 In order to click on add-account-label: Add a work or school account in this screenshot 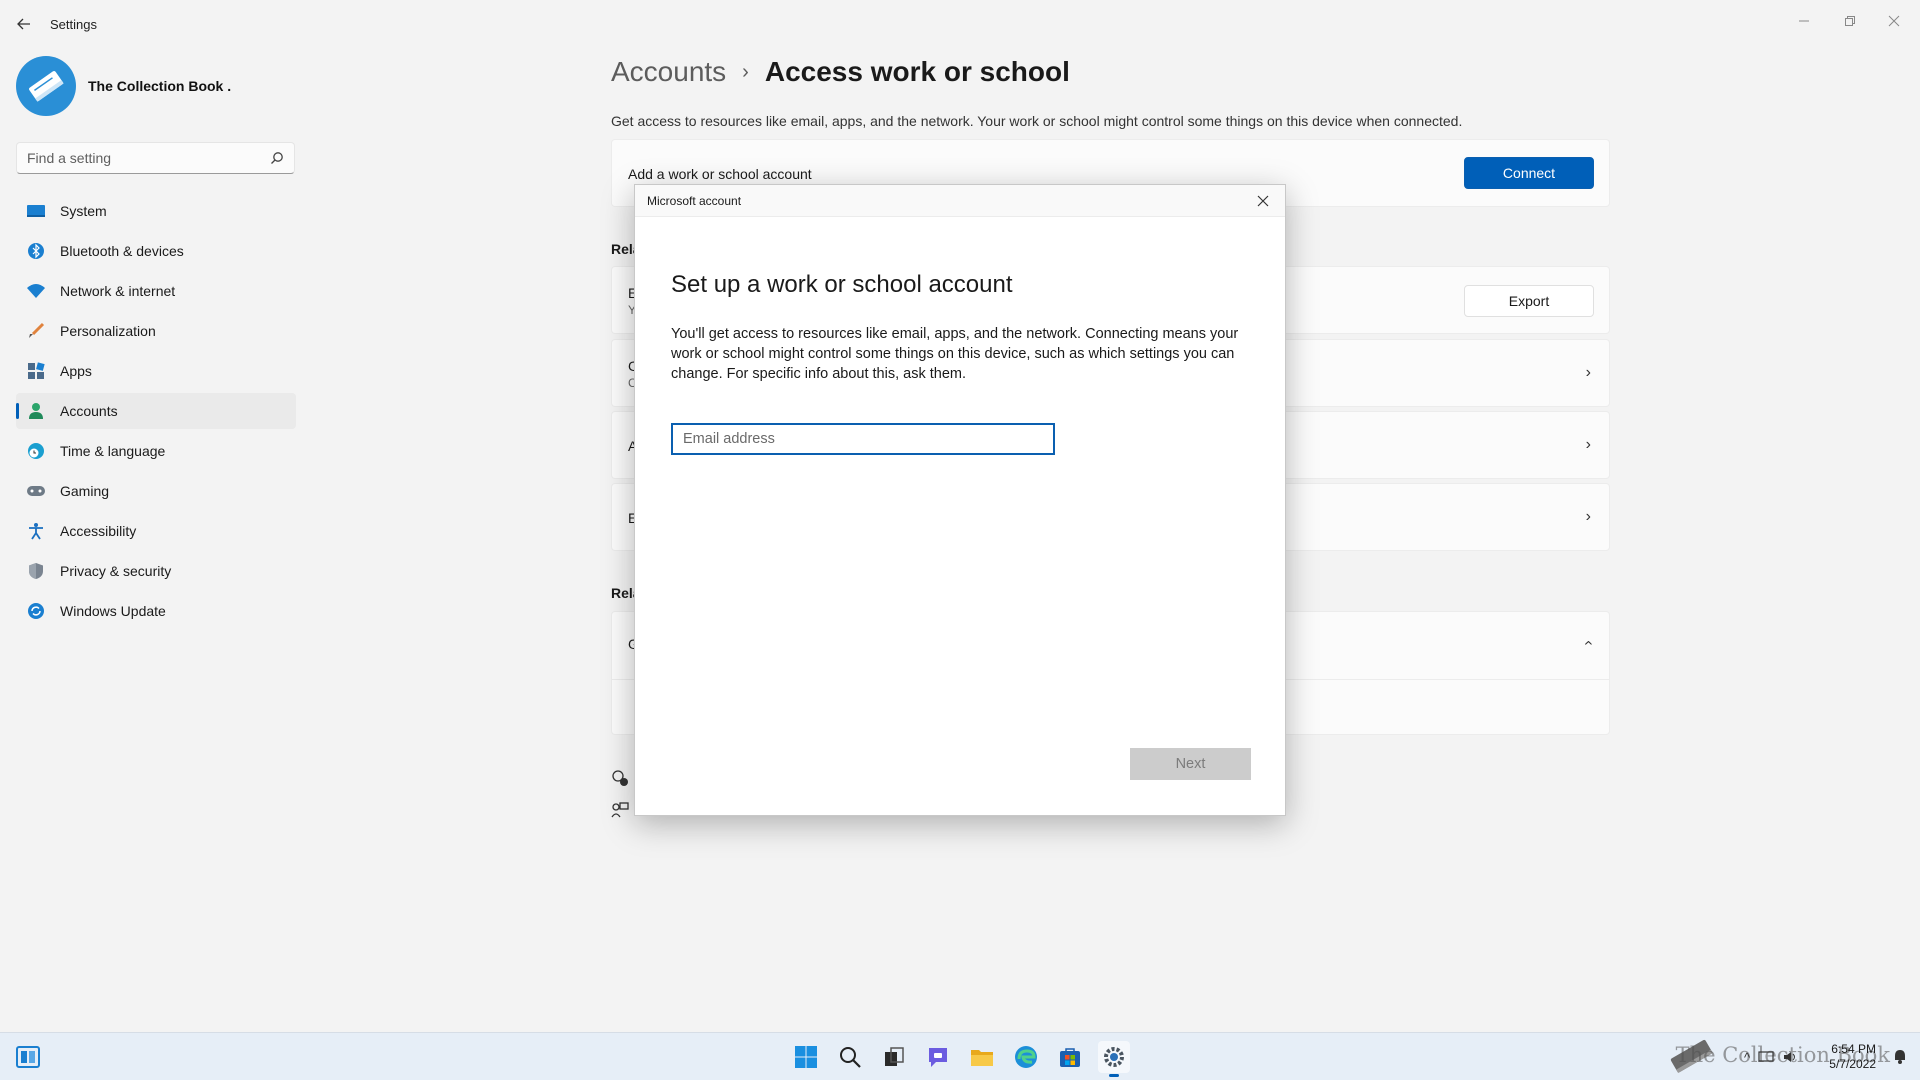, I will do `click(720, 174)`.